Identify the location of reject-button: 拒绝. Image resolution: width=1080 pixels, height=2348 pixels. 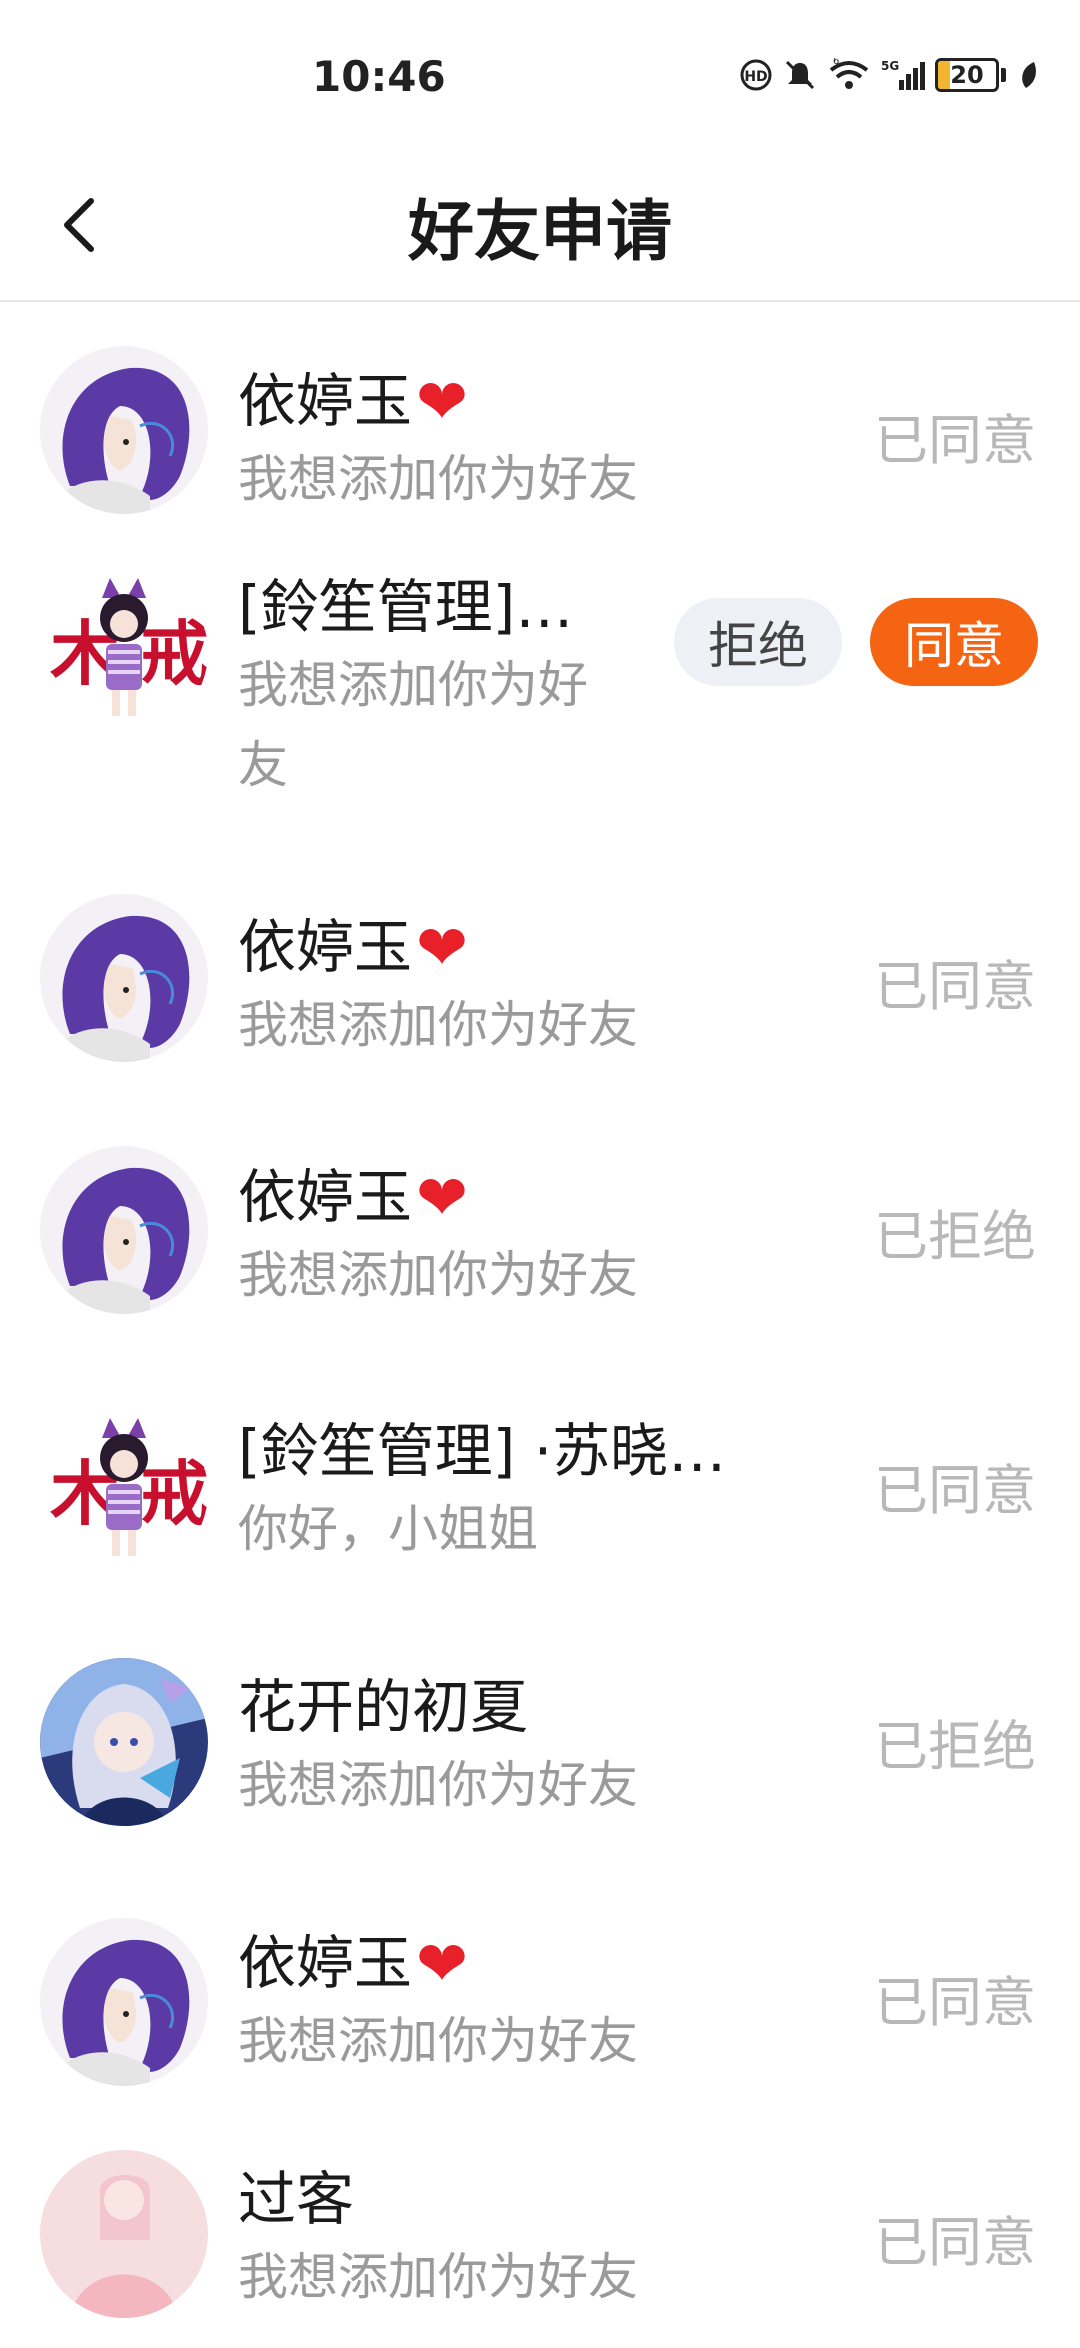
(758, 642).